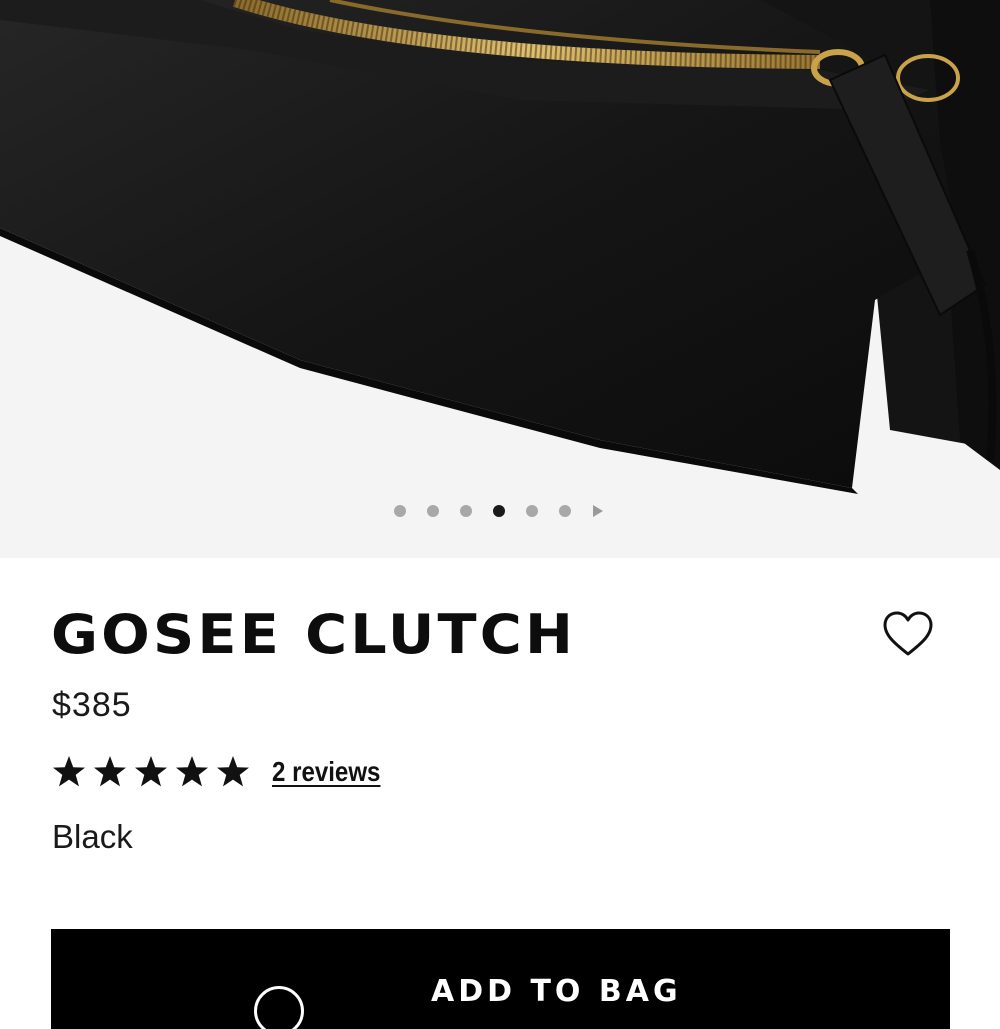 This screenshot has width=1000, height=1029. Describe the element at coordinates (92, 836) in the screenshot. I see `selected-color: Black` at that location.